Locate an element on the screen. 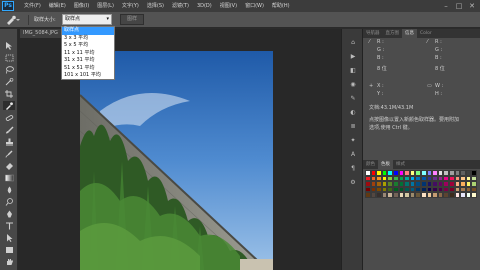 Image resolution: width=480 pixels, height=270 pixels. collapsed-panel-strip: ⌂ ▶ ◧ ◉ ✎ ◐ ≣ ✦ A ¶ ⚙ is located at coordinates (352, 149).